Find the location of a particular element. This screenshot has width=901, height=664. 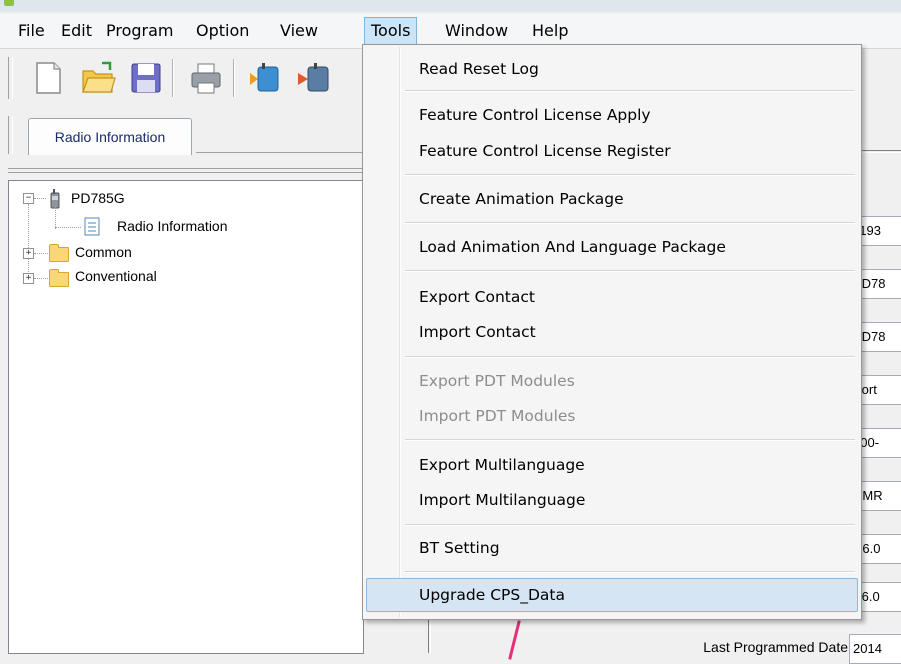

menu-gutter is located at coordinates (400, 332).